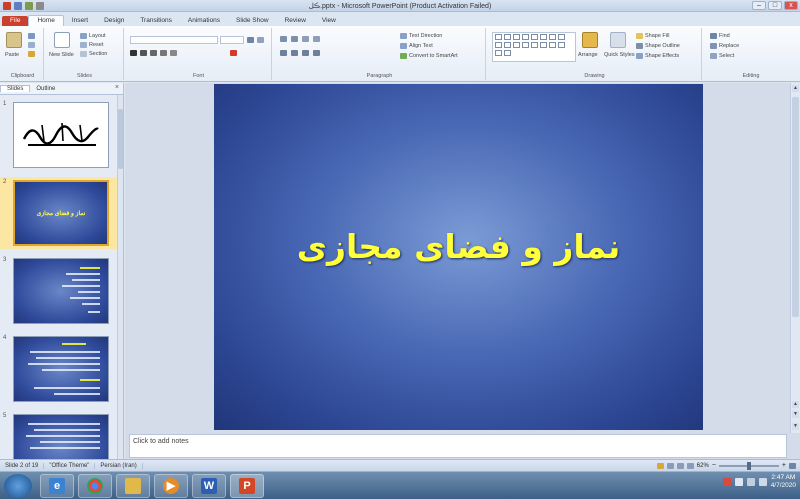 This screenshot has width=800, height=499. Describe the element at coordinates (260, 40) in the screenshot. I see `shrink-font-icon` at that location.